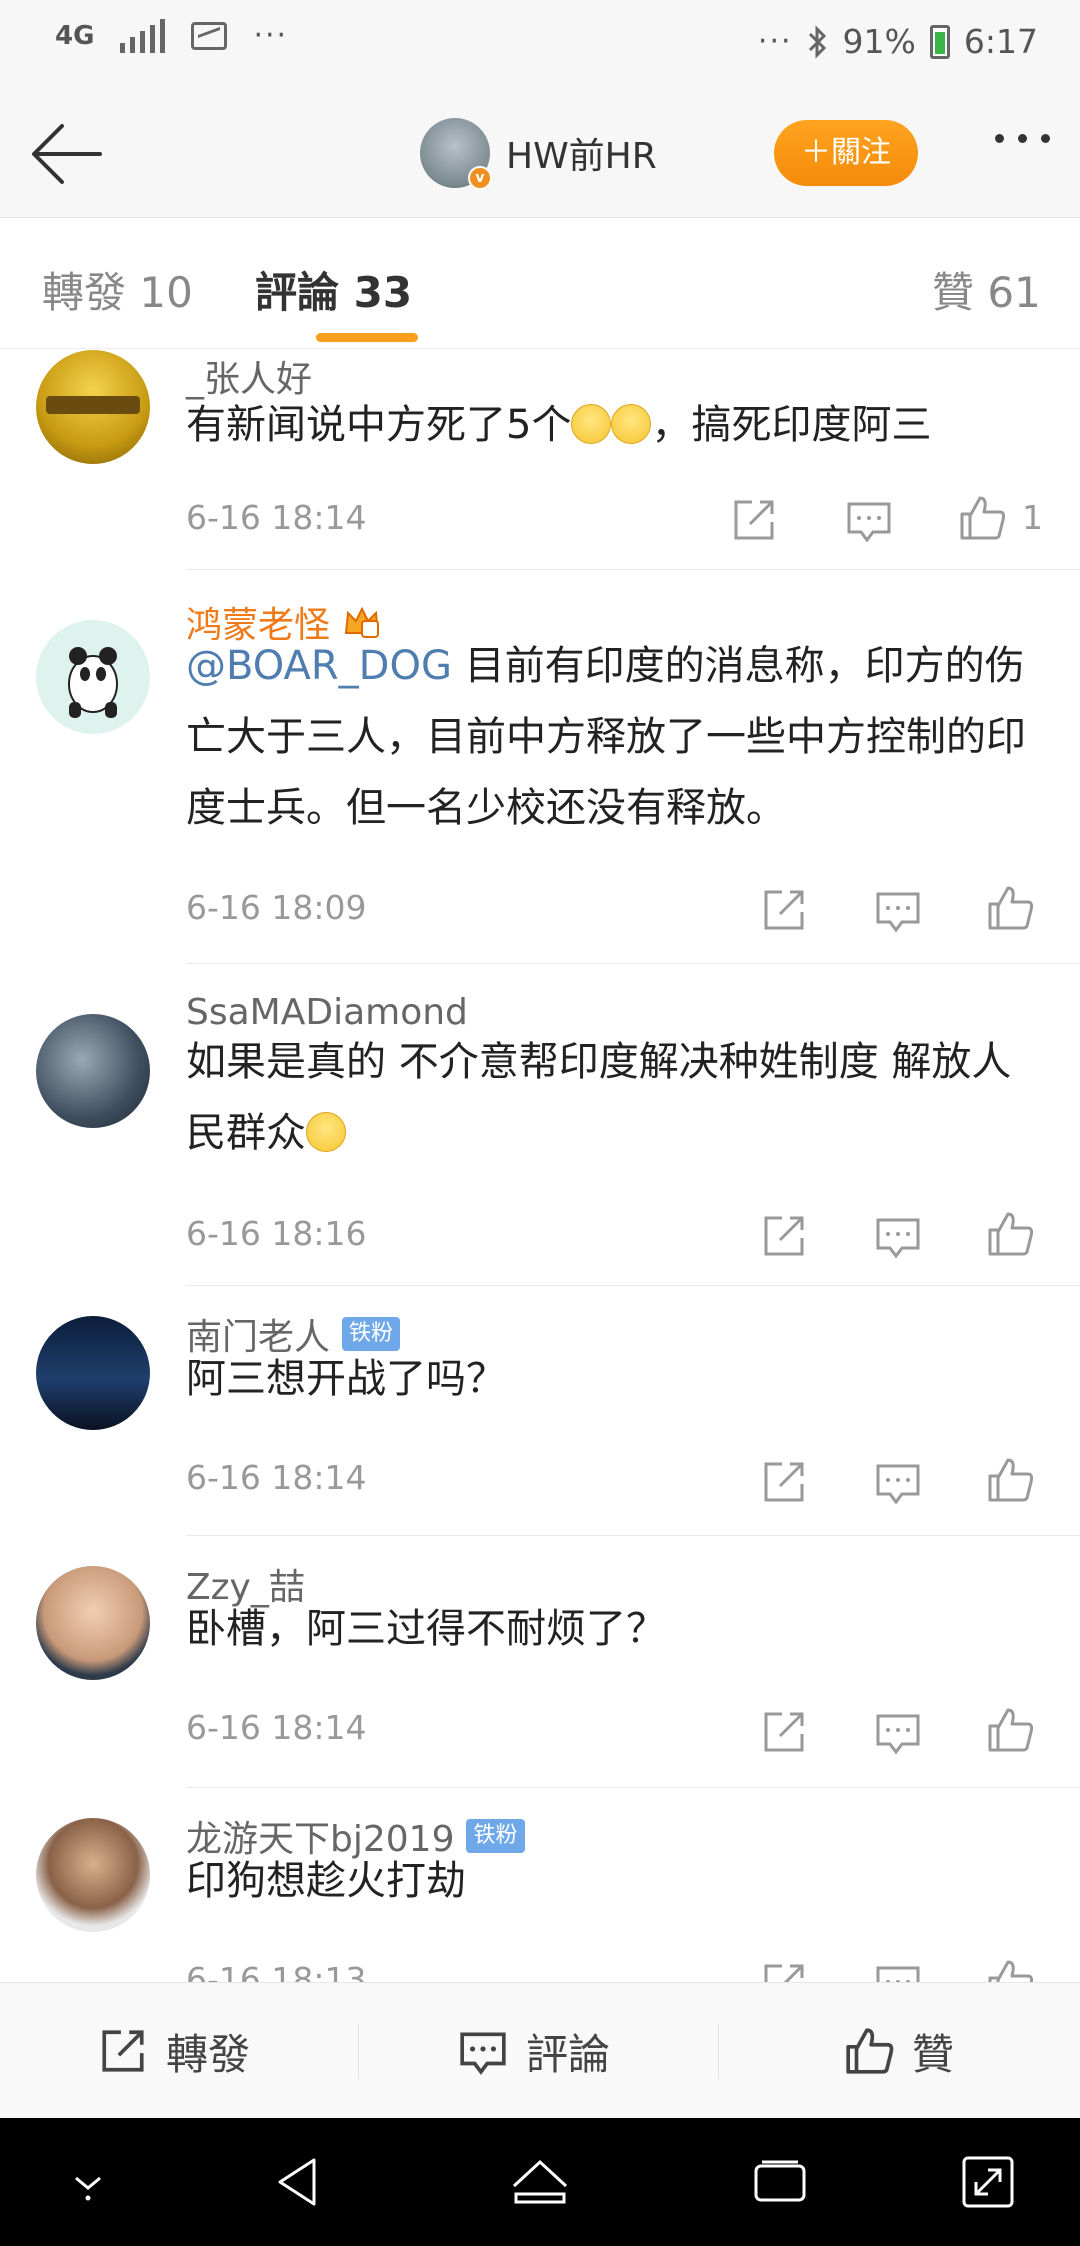 The image size is (1080, 2246). I want to click on comment-time: 6-16 18:09, so click(276, 907).